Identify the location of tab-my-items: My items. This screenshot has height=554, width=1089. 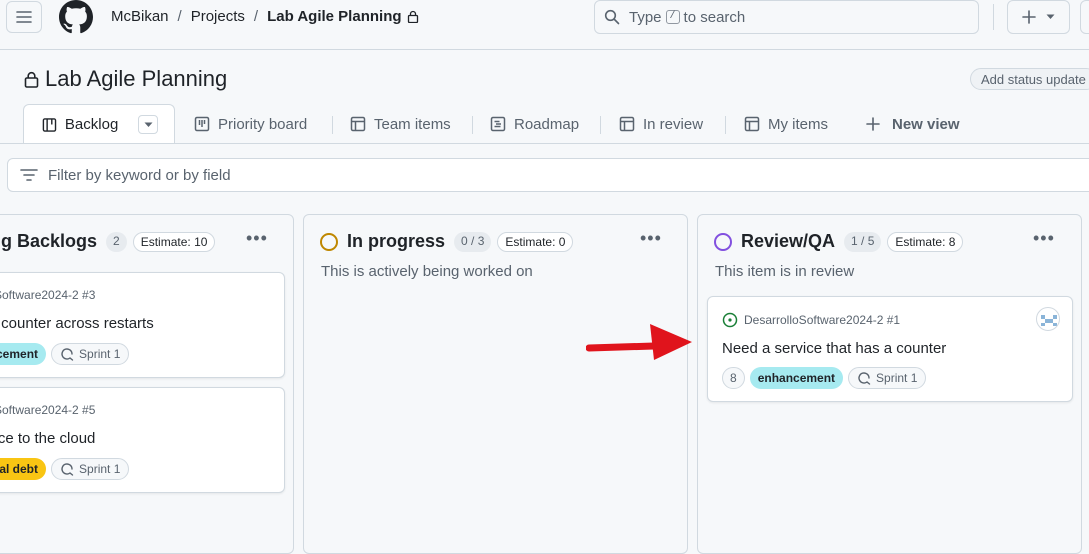
(786, 124).